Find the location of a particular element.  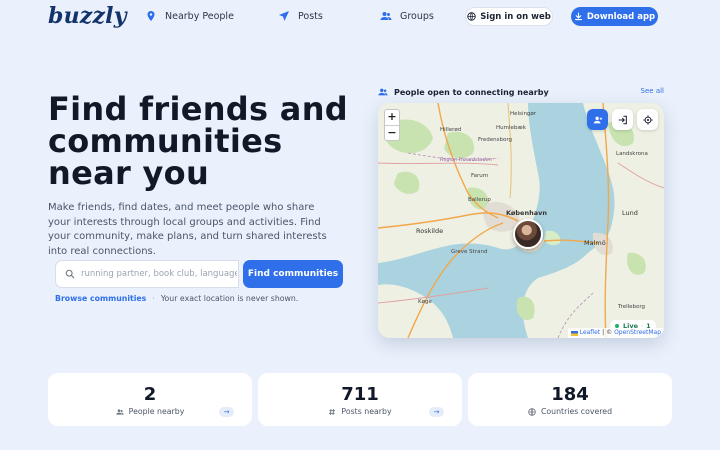

login-icon is located at coordinates (622, 119).